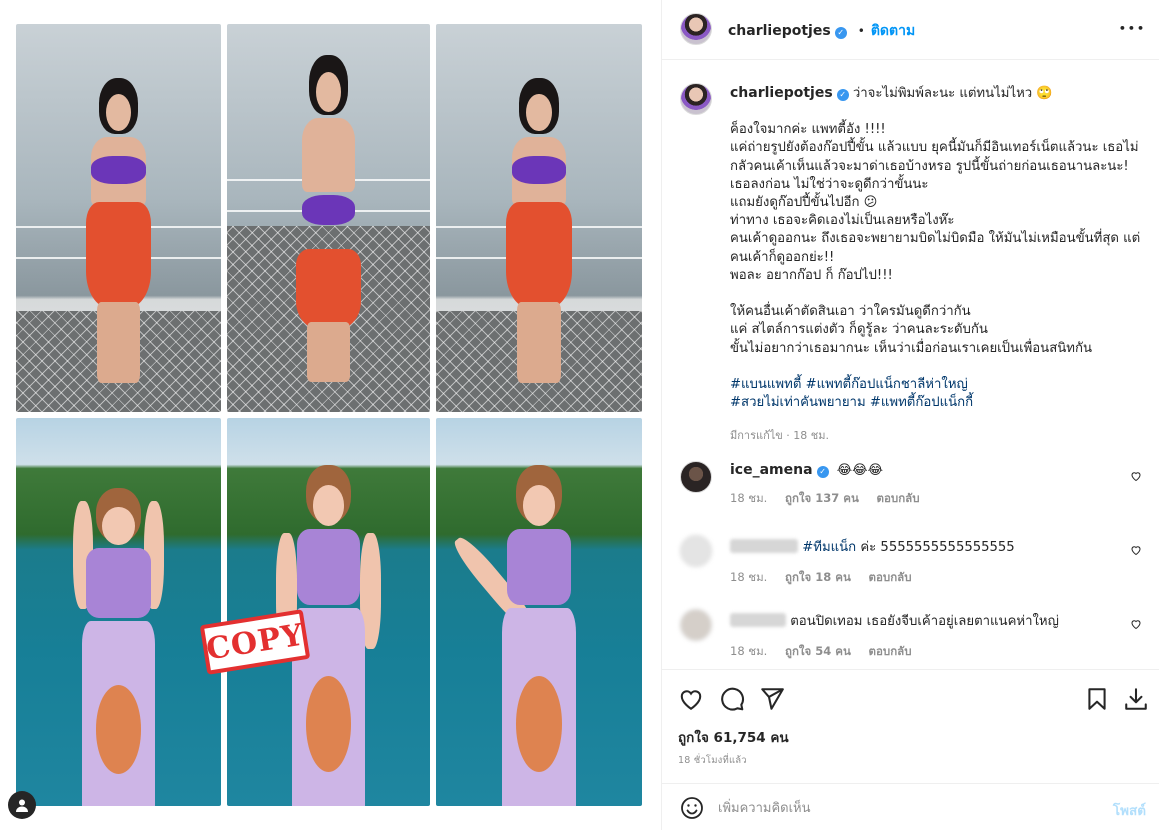  What do you see at coordinates (732, 699) in the screenshot?
I see `comment-icon` at bounding box center [732, 699].